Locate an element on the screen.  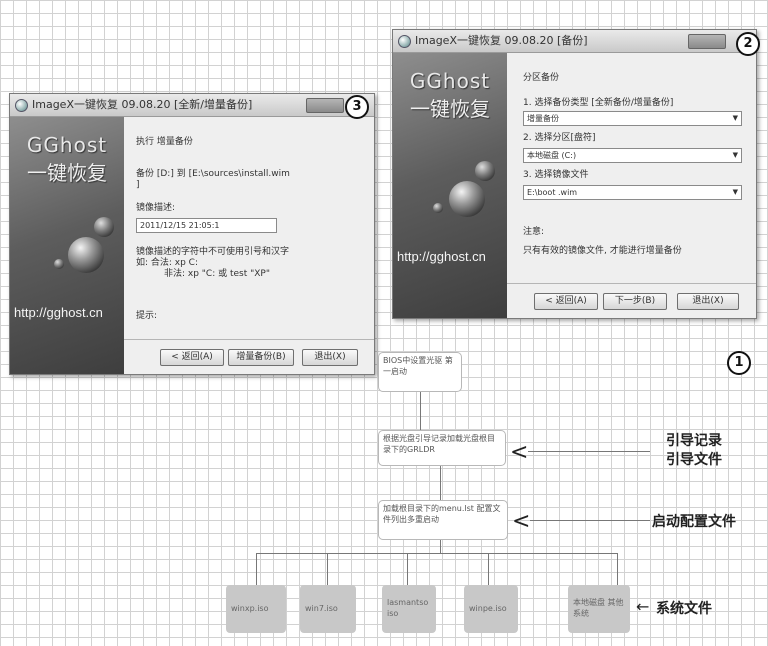
image-file-select: E:\boot .wim ▼ is located at coordinates (632, 192).